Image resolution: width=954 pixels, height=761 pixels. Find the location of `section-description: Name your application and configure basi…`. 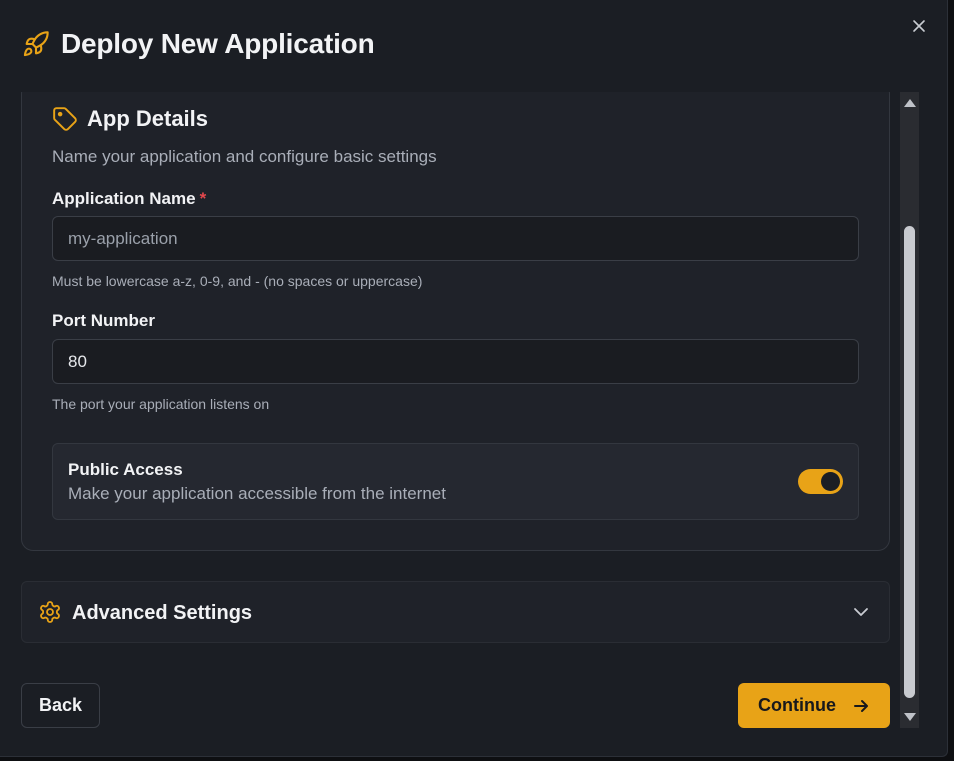

section-description: Name your application and configure basi… is located at coordinates (244, 156).